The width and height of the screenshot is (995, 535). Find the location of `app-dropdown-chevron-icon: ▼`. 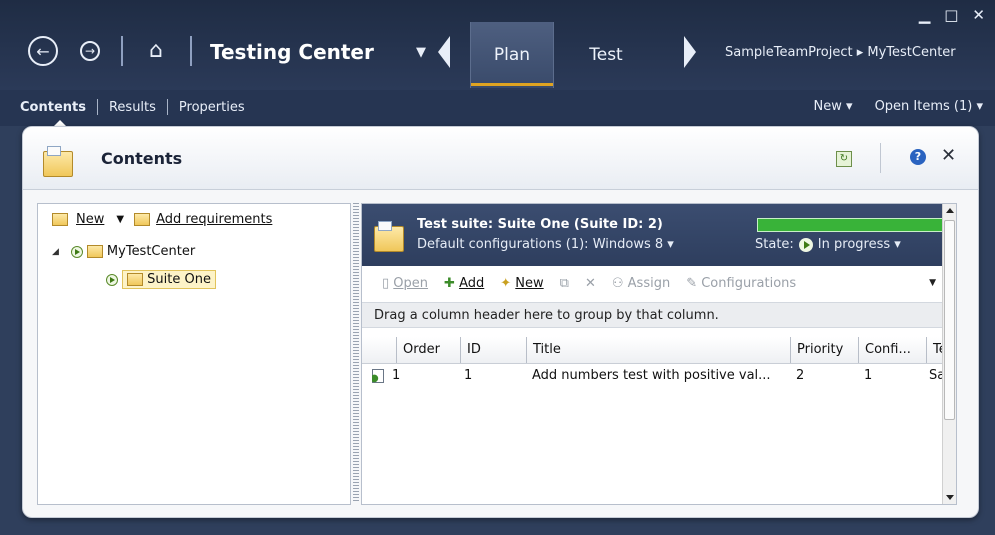

app-dropdown-chevron-icon: ▼ is located at coordinates (421, 52).